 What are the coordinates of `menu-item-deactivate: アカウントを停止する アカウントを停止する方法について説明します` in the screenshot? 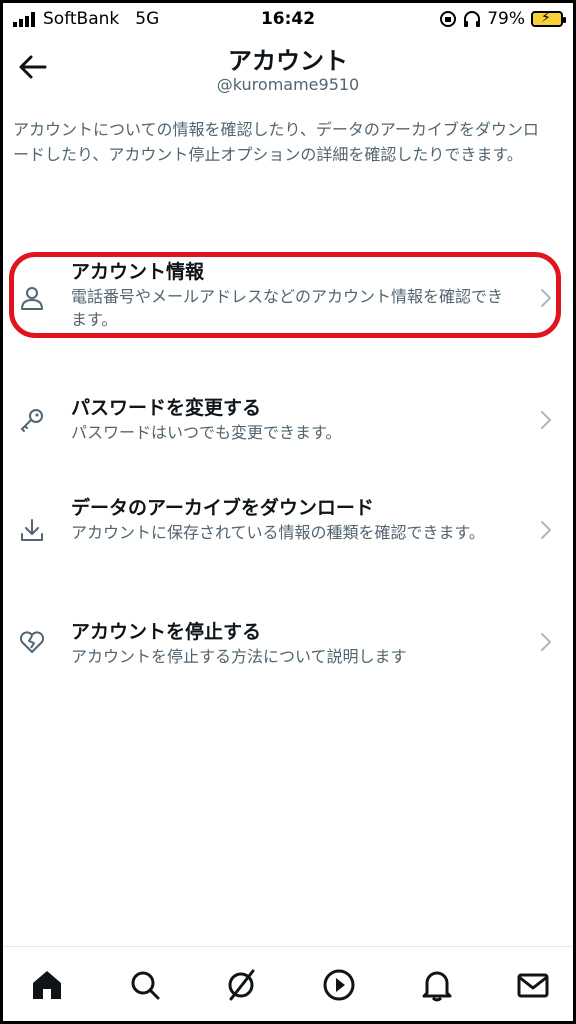 It's located at (288, 647).